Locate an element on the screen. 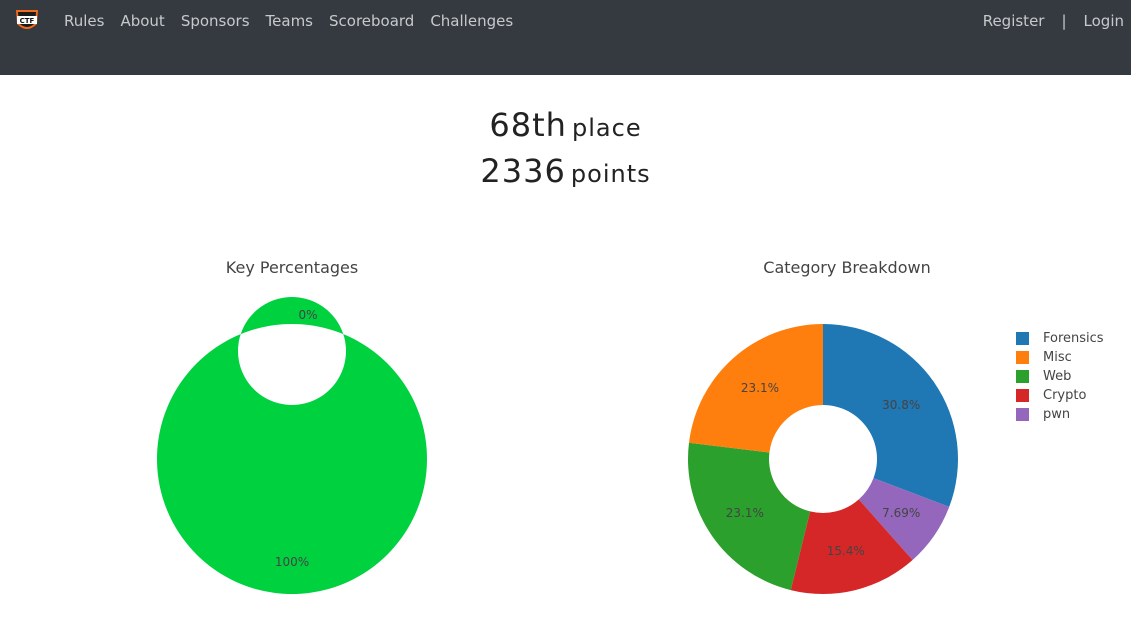  legend-label: Forensics is located at coordinates (1073, 338).